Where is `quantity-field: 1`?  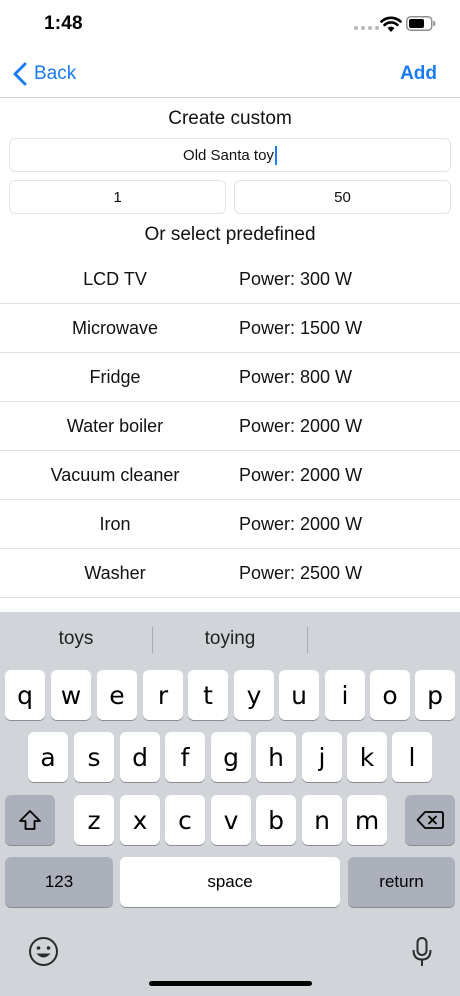 quantity-field: 1 is located at coordinates (117, 197).